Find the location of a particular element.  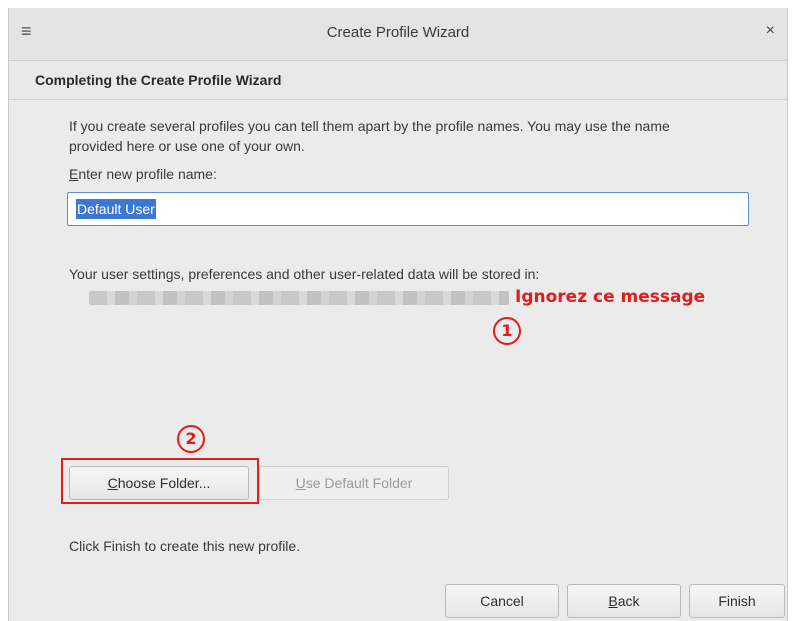

back-label: ack is located at coordinates (628, 601).